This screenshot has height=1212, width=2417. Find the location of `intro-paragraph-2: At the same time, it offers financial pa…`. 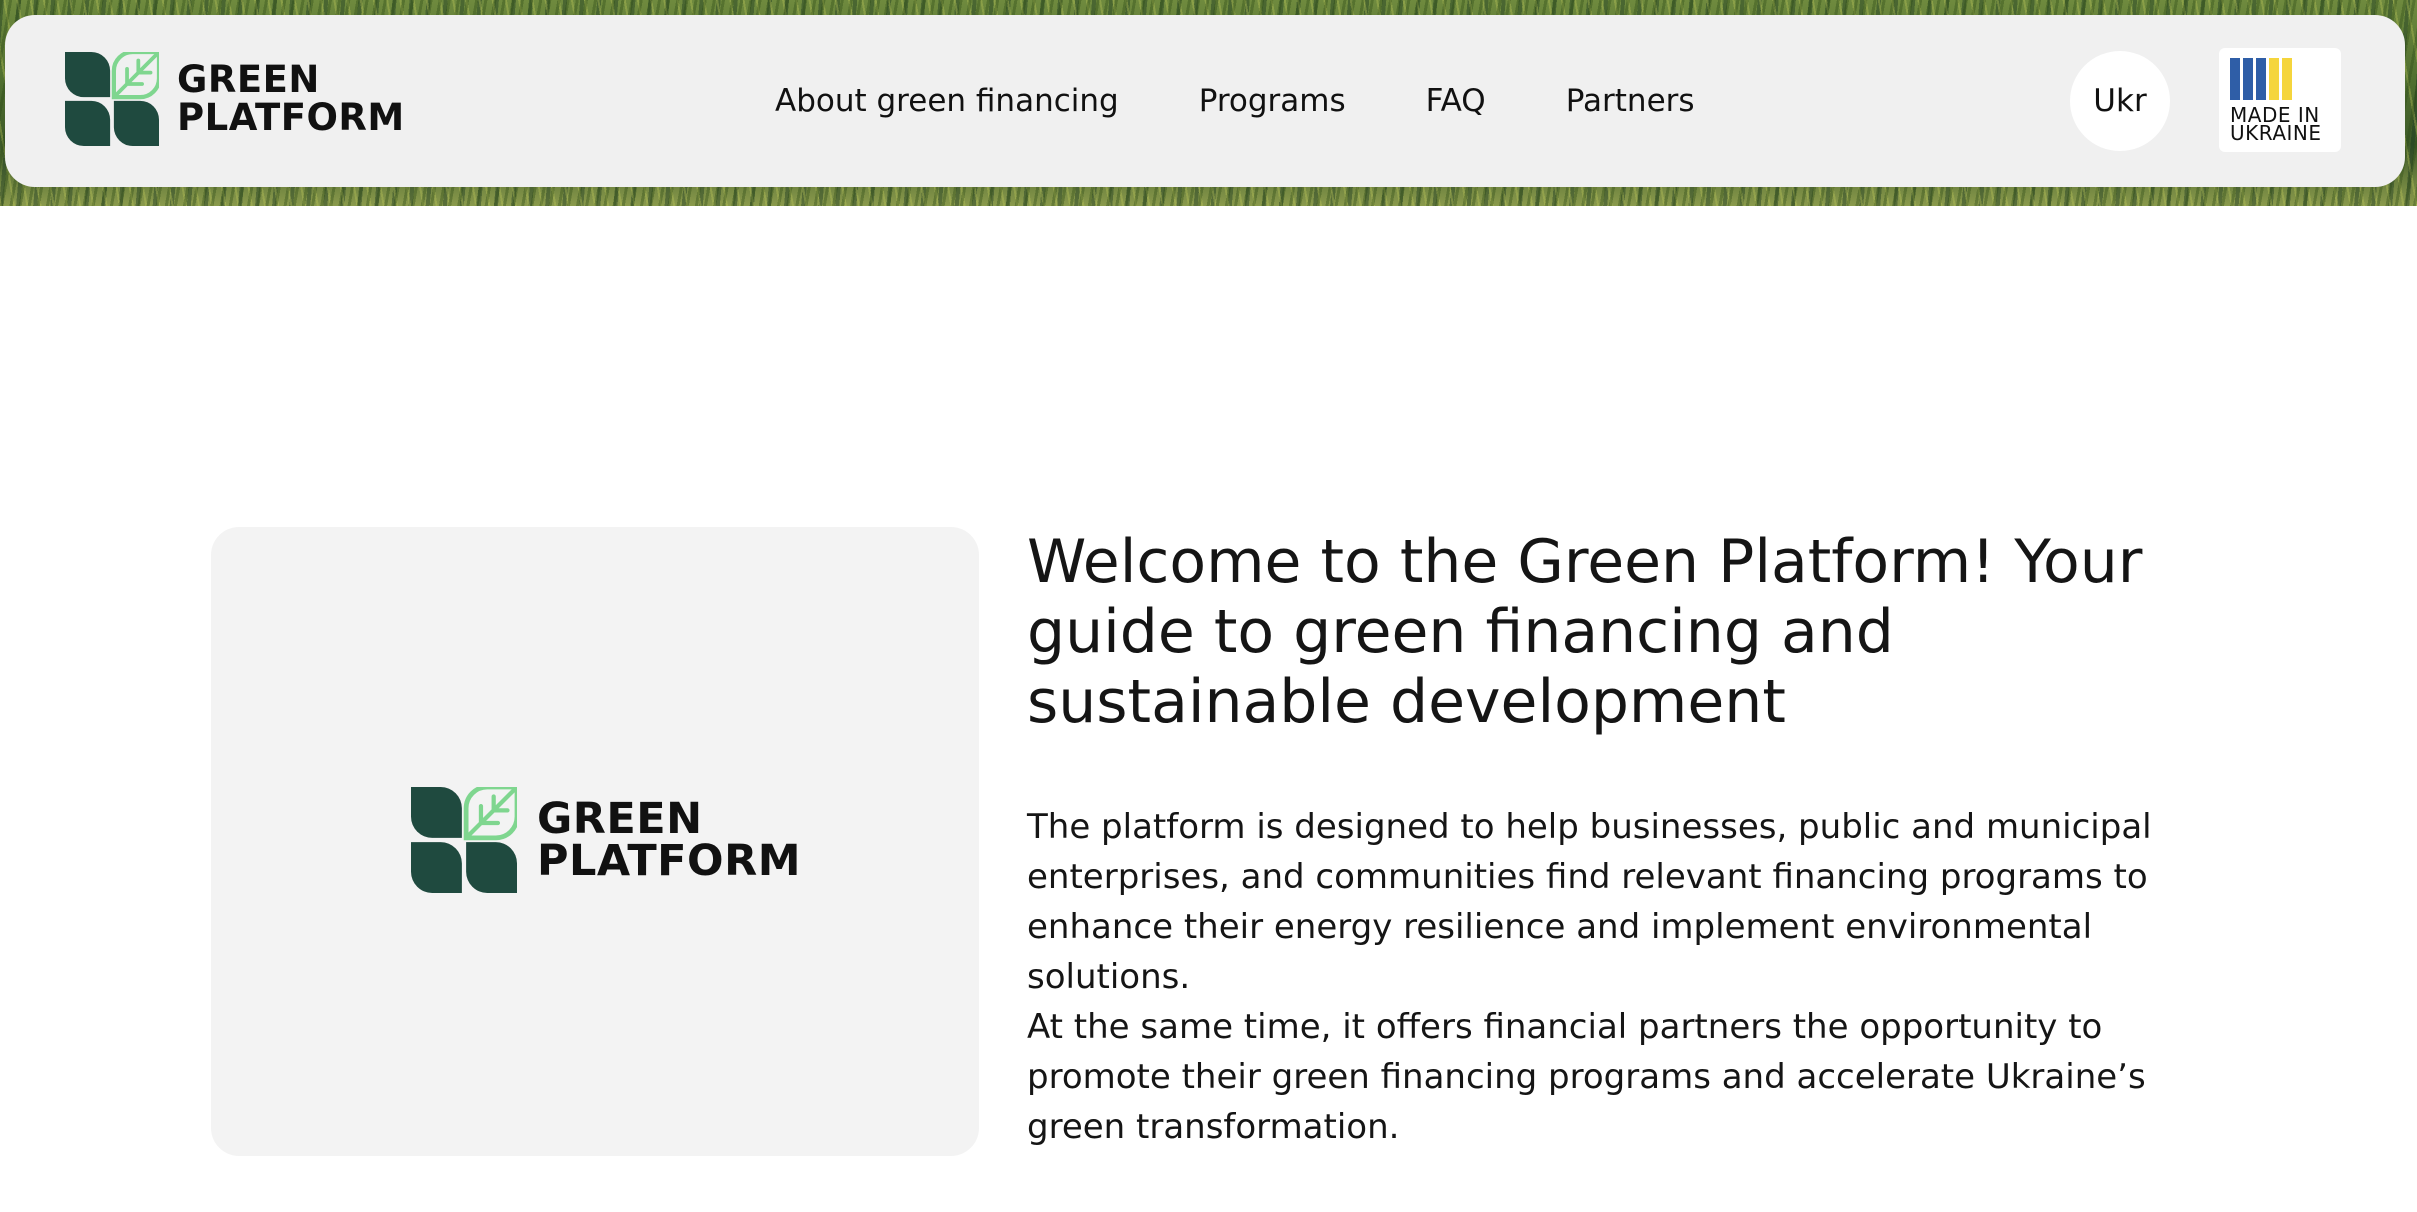

intro-paragraph-2: At the same time, it offers financial pa… is located at coordinates (1586, 1077).